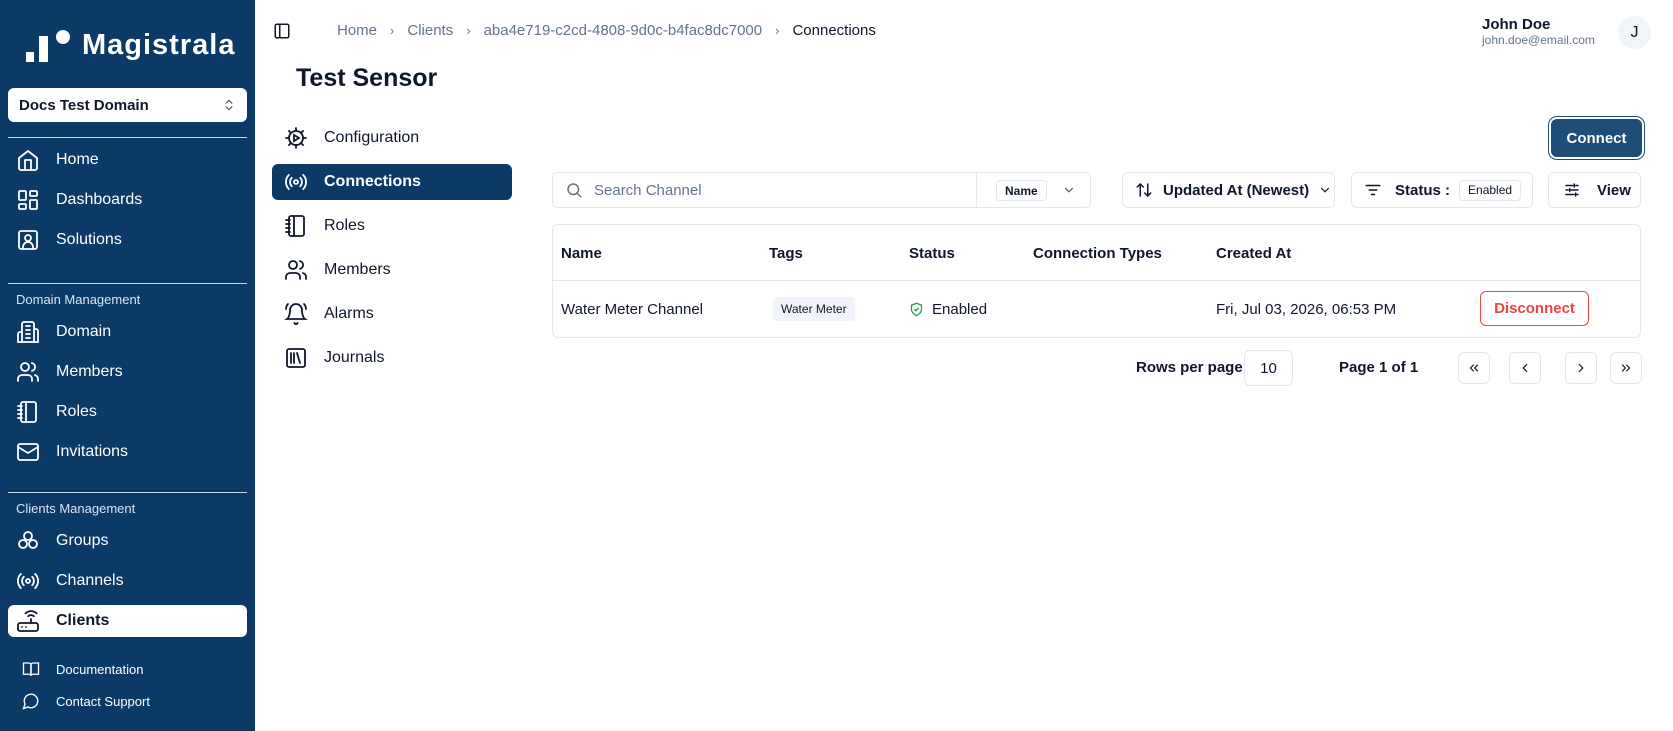 Image resolution: width=1673 pixels, height=731 pixels. What do you see at coordinates (28, 621) in the screenshot?
I see `router-icon` at bounding box center [28, 621].